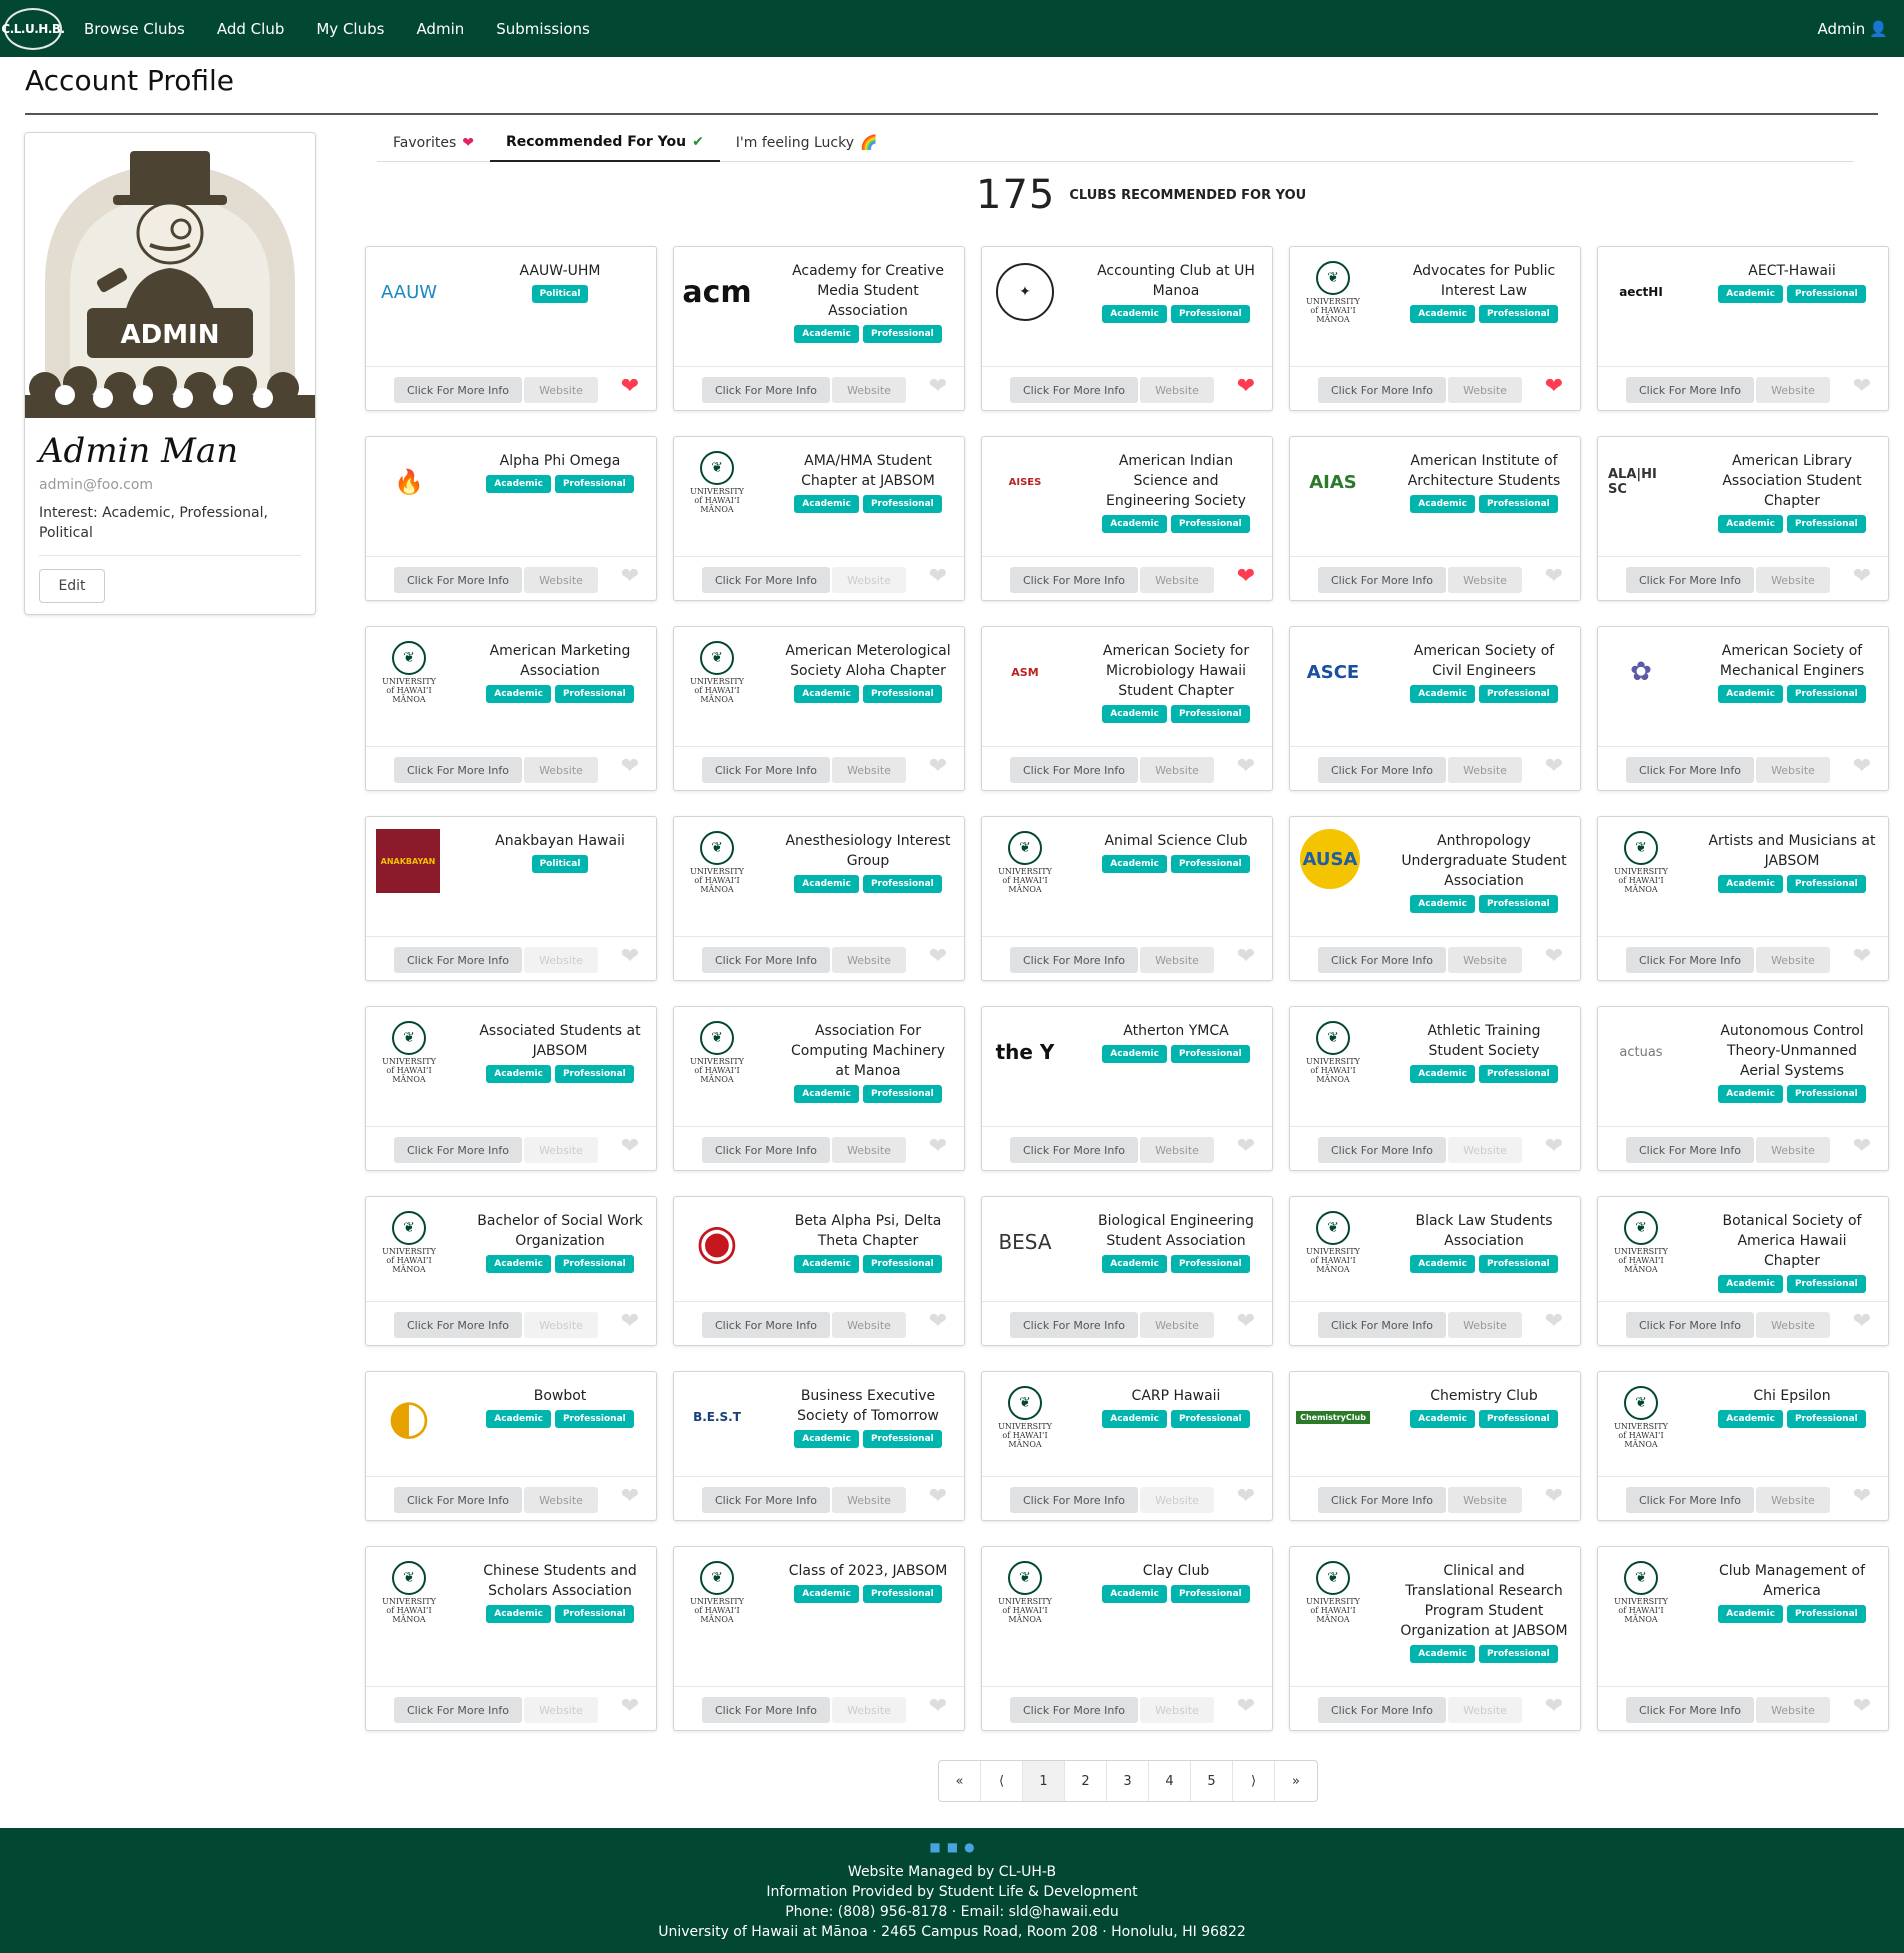 The image size is (1904, 1953). I want to click on twitter-icon: ■, so click(952, 1847).